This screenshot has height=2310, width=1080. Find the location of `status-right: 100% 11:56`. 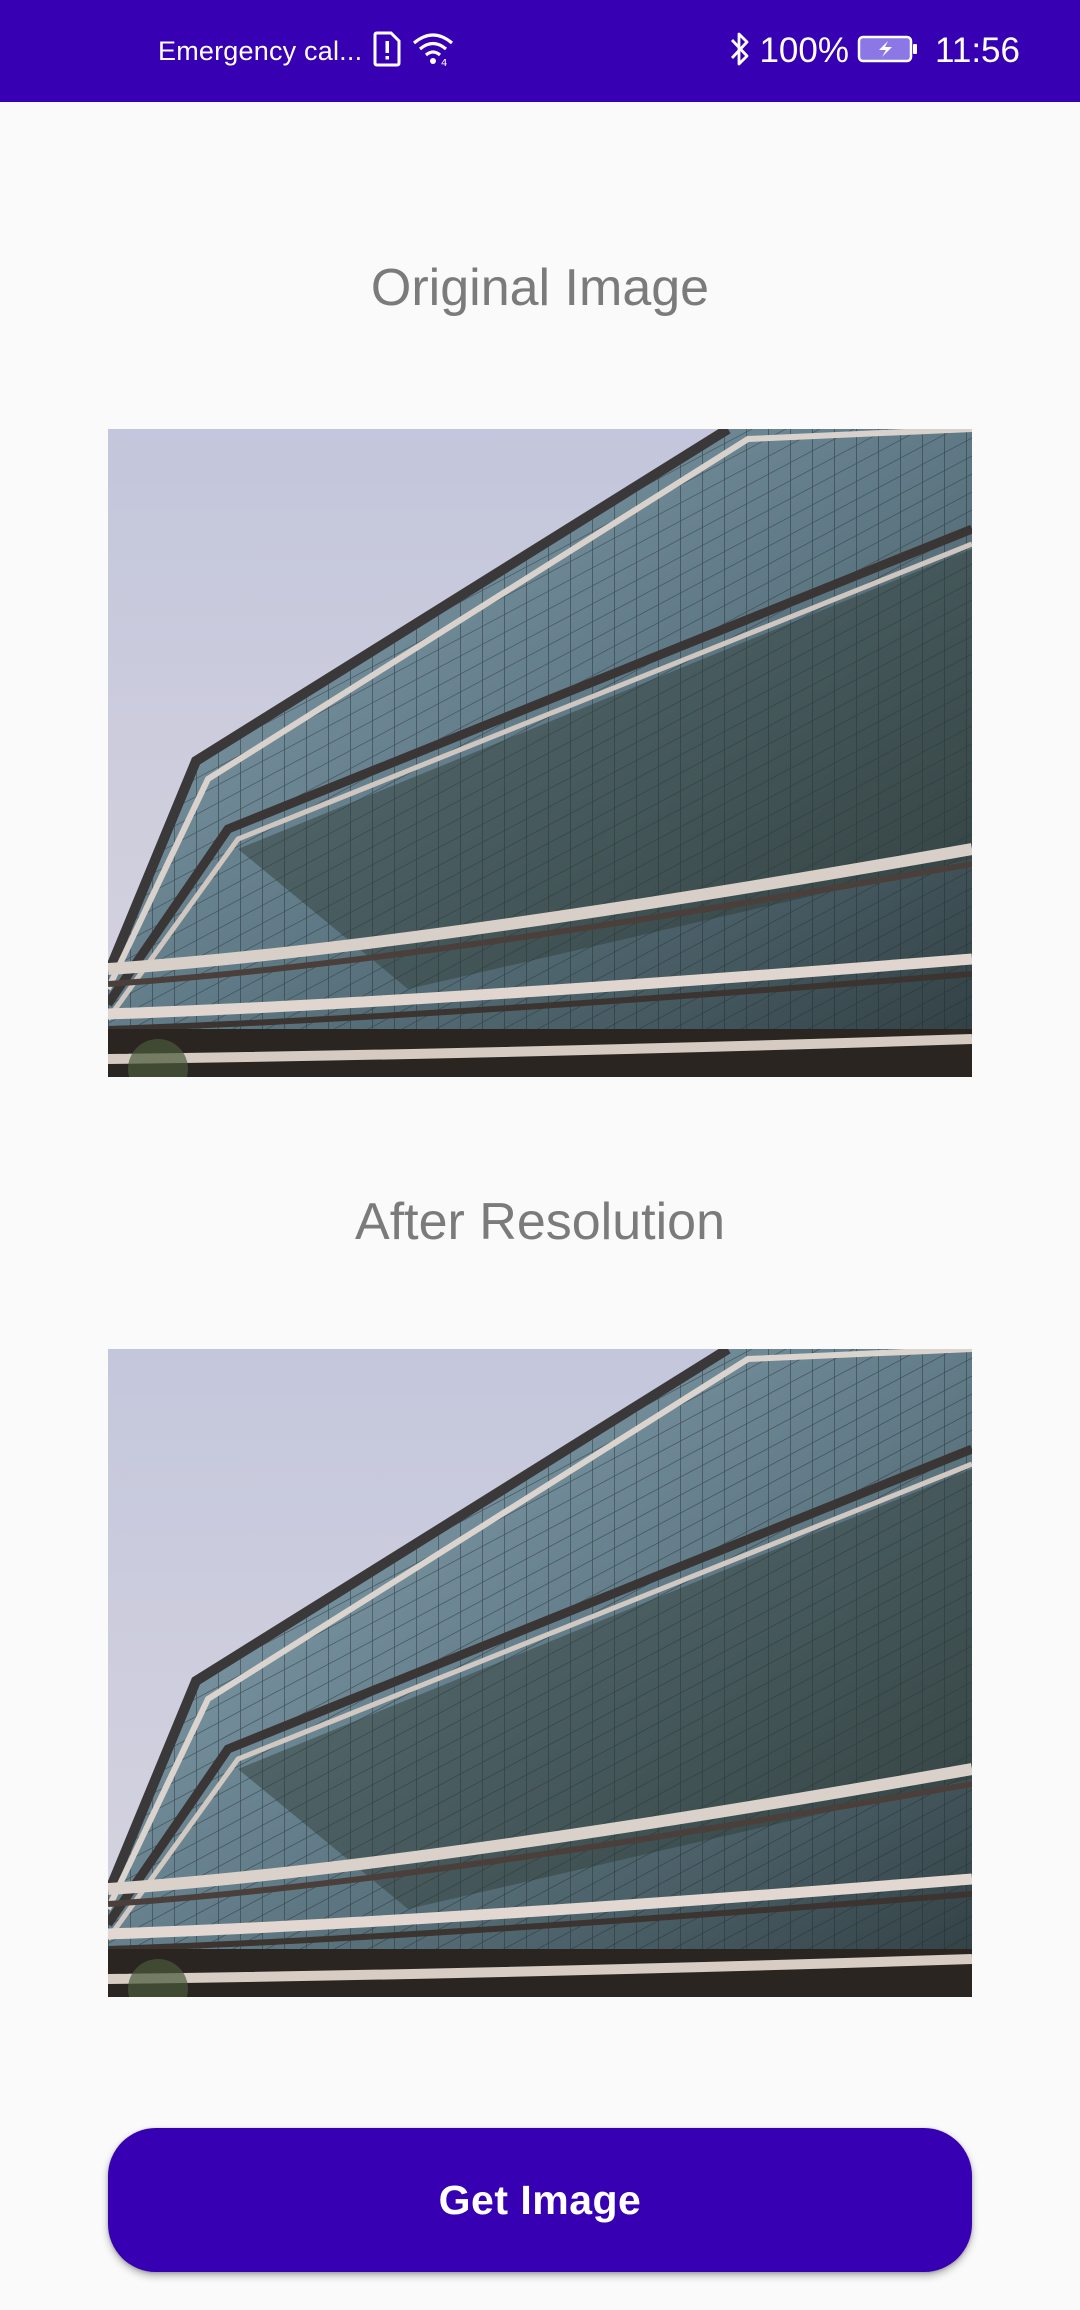

status-right: 100% 11:56 is located at coordinates (874, 51).